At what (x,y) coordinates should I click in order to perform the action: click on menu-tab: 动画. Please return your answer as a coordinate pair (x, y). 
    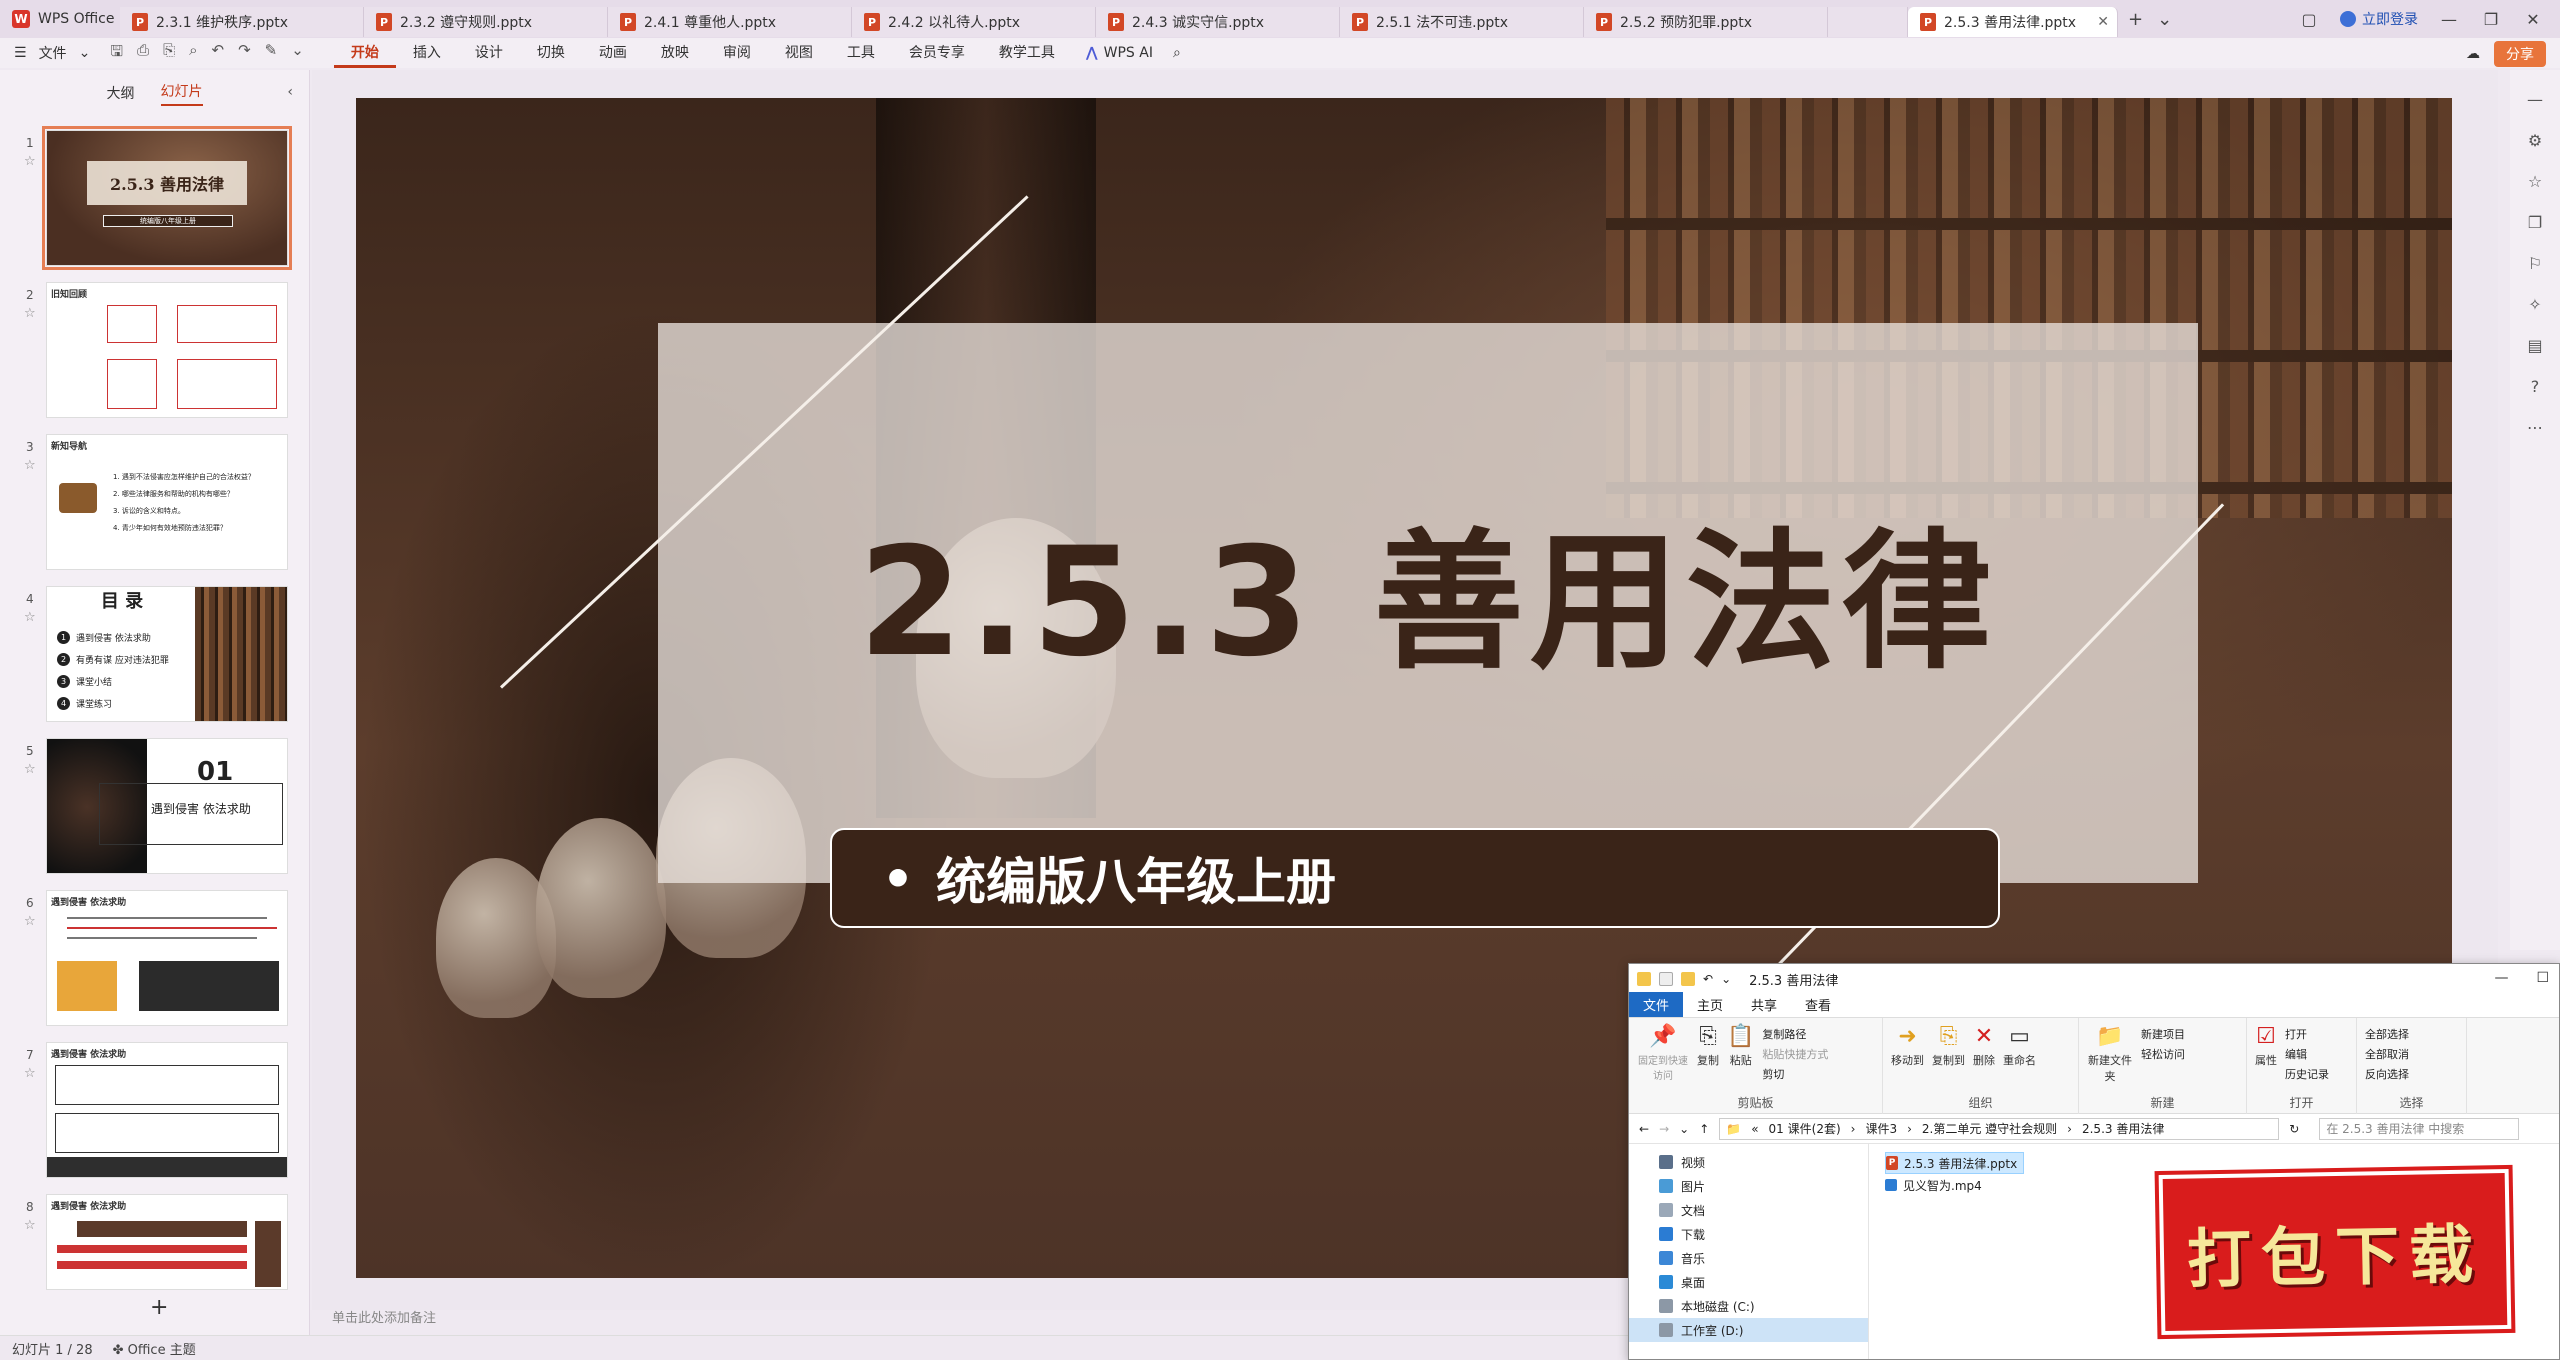
    Looking at the image, I should click on (613, 53).